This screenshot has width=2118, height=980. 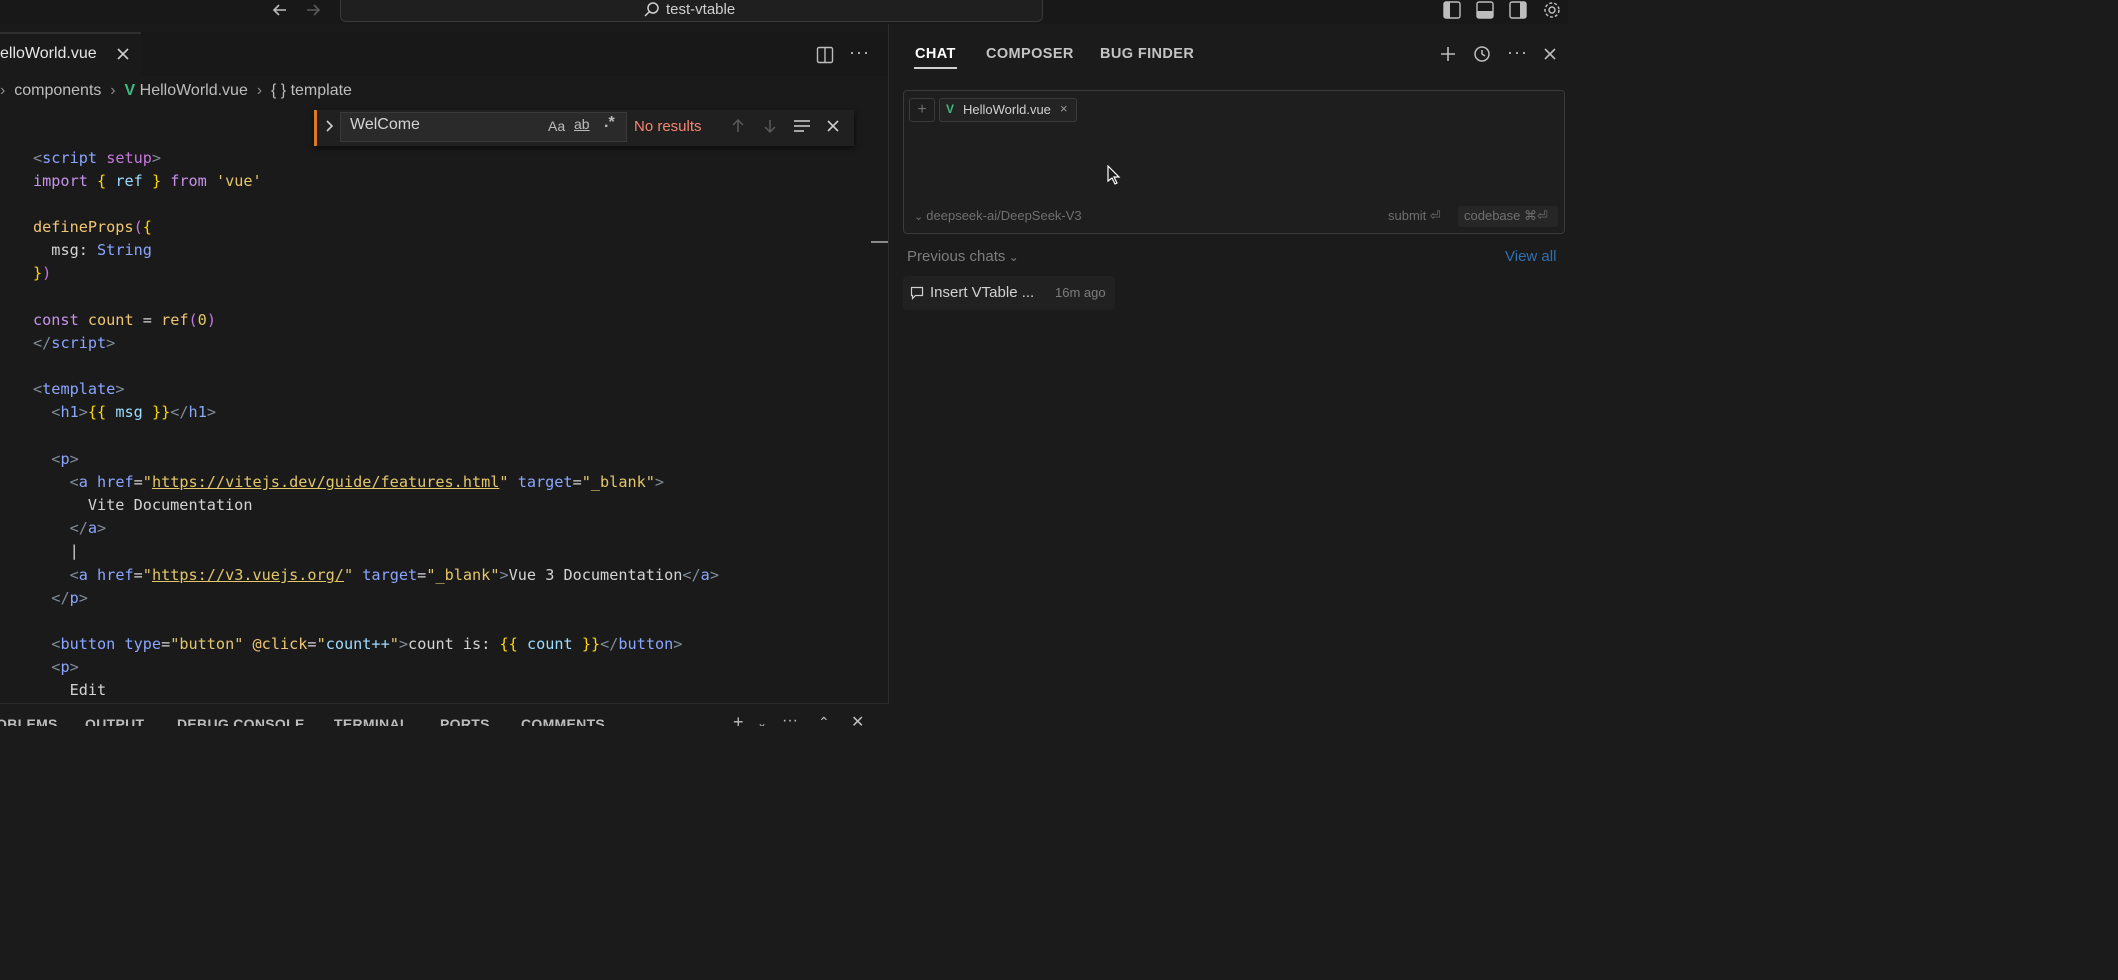 What do you see at coordinates (123, 54) in the screenshot?
I see `close-tab-icon` at bounding box center [123, 54].